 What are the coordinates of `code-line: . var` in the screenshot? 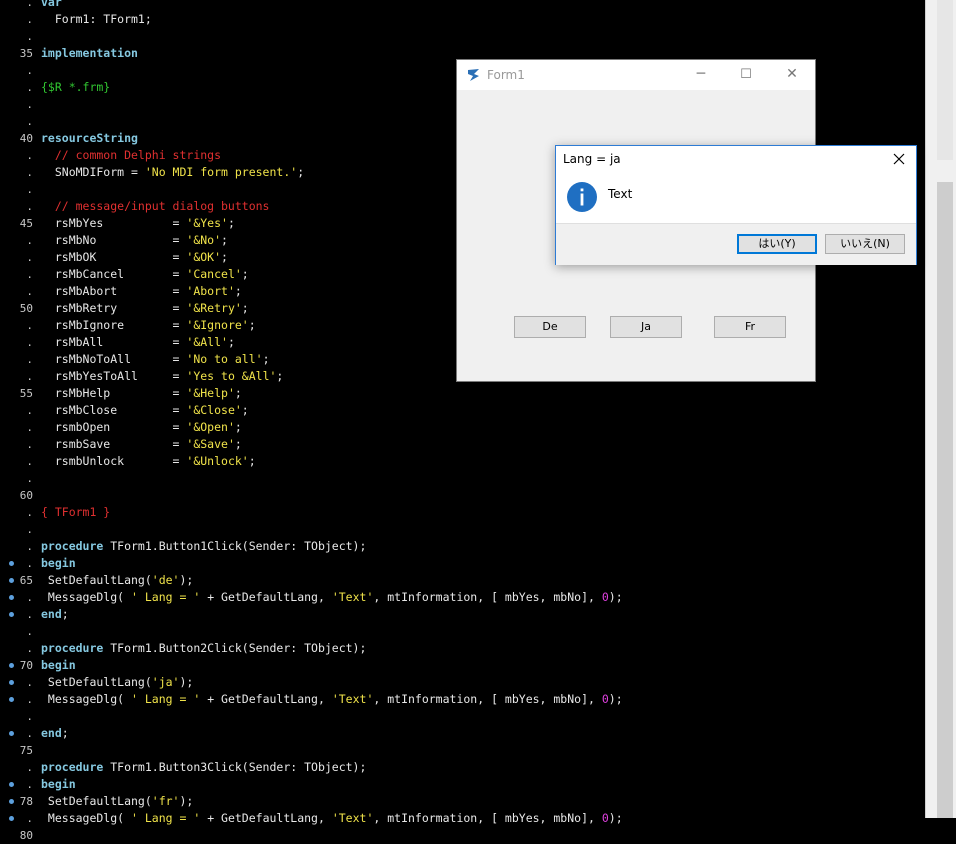 It's located at (462, 5).